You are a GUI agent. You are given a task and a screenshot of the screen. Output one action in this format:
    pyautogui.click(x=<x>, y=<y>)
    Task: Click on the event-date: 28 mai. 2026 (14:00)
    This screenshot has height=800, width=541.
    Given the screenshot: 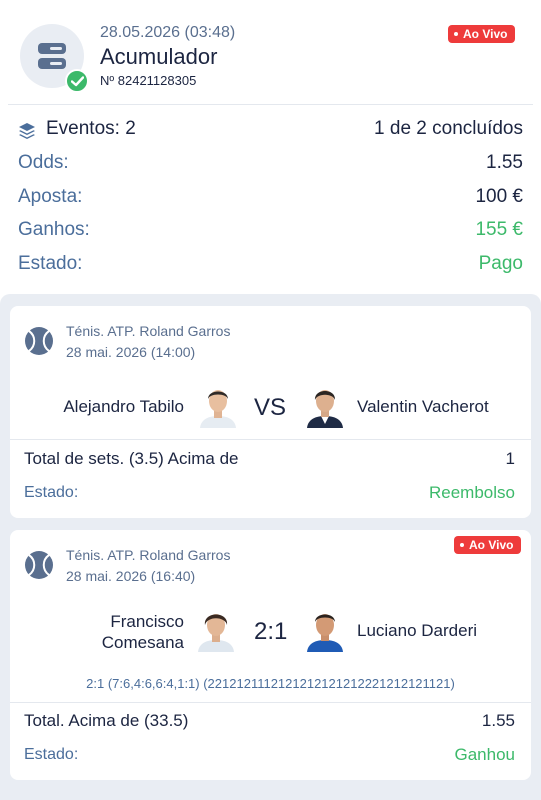 What is the action you would take?
    pyautogui.click(x=131, y=352)
    